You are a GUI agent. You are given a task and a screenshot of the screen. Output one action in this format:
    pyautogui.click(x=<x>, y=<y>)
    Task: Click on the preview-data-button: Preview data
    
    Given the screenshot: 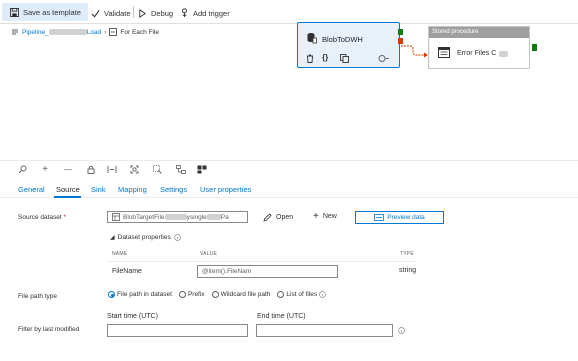 What is the action you would take?
    pyautogui.click(x=399, y=217)
    